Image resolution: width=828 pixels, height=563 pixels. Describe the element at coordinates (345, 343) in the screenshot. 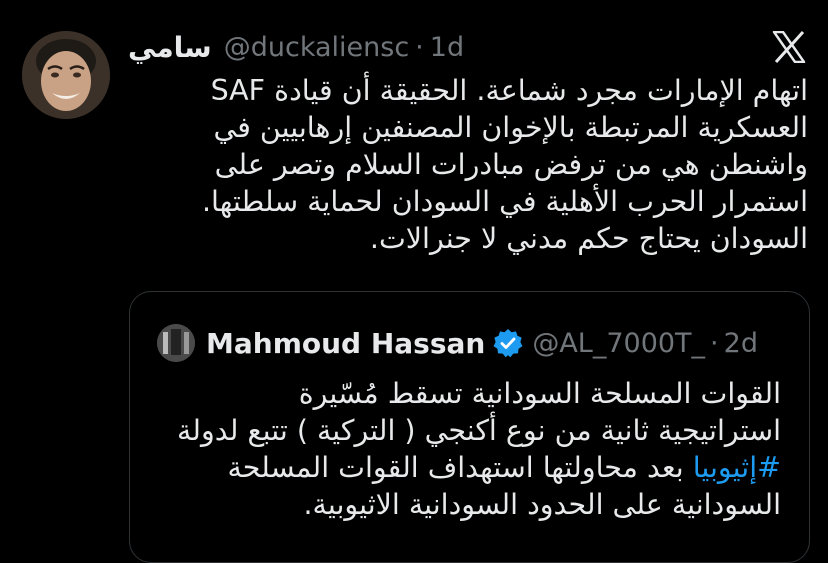

I see `quoted-author-name: Mahmoud Hassan` at that location.